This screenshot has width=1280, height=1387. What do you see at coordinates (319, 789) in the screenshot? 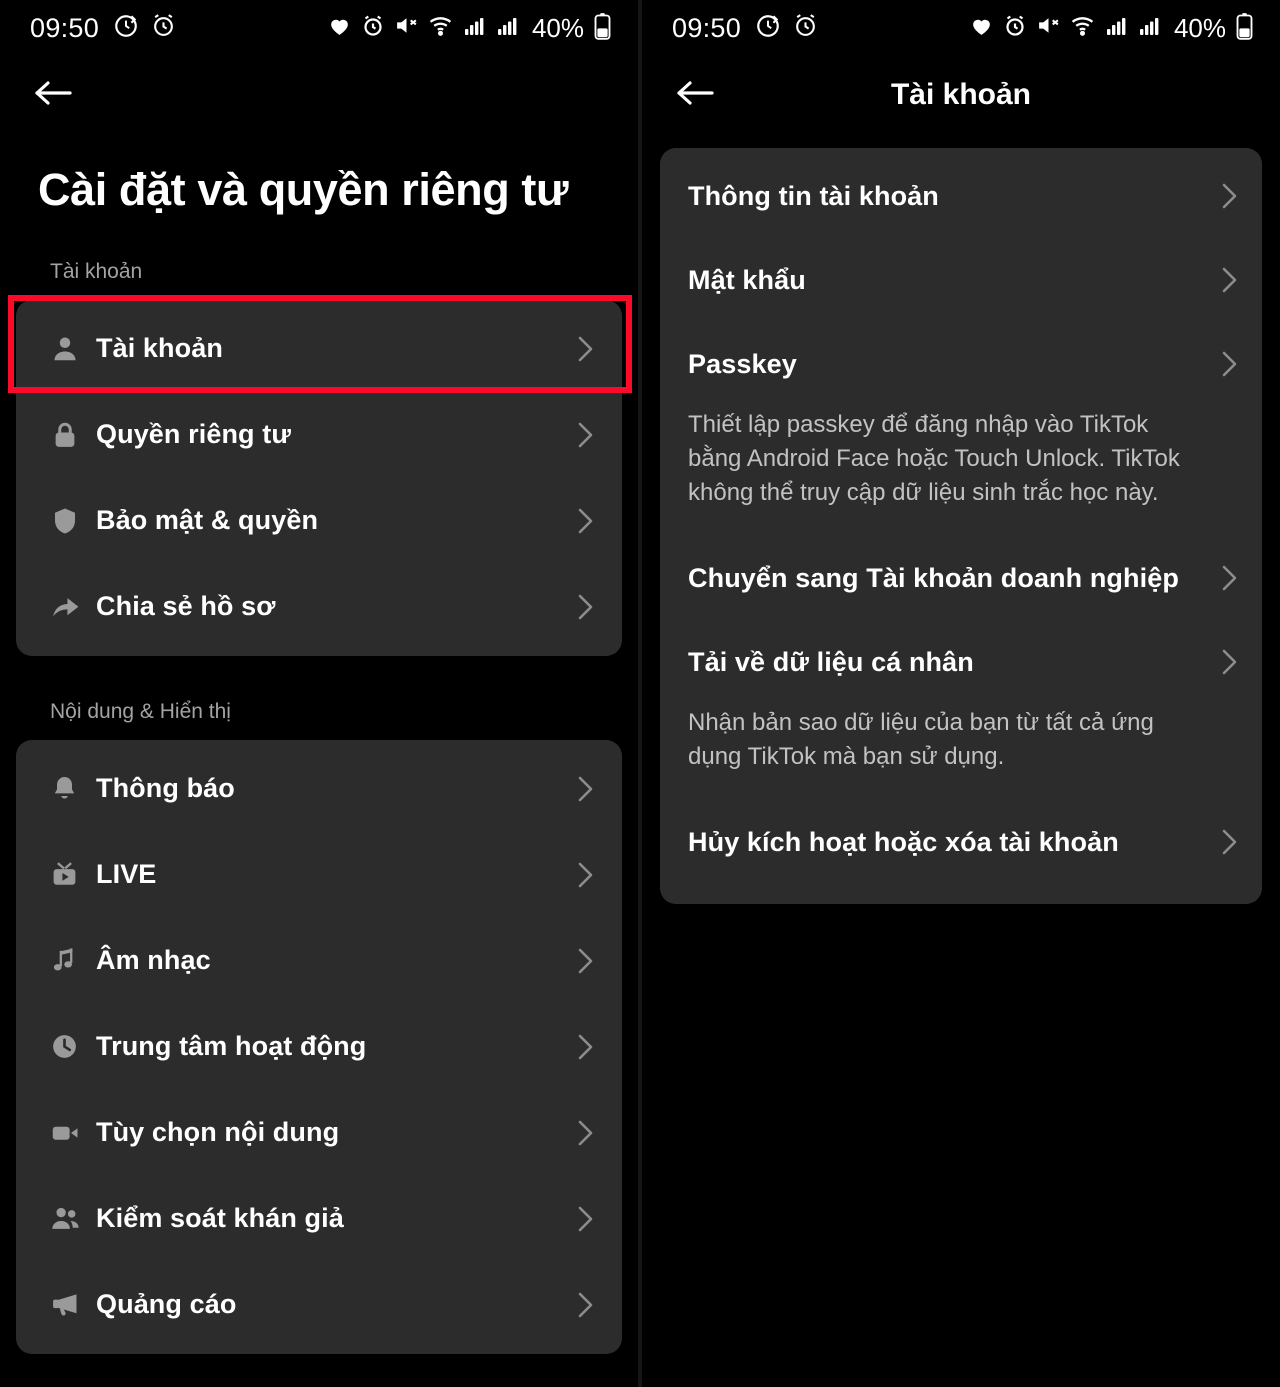
I see `settings-row-notifications: Thông báo` at bounding box center [319, 789].